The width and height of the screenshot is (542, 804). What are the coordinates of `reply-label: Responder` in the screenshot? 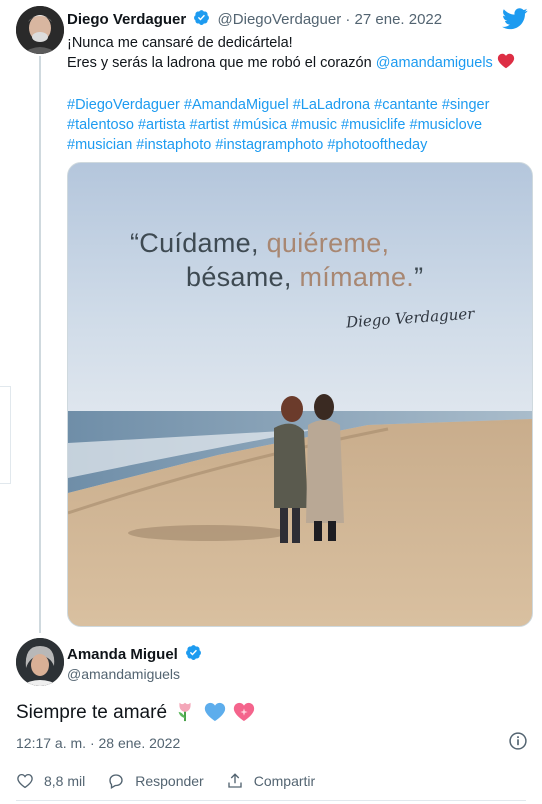 It's located at (169, 781).